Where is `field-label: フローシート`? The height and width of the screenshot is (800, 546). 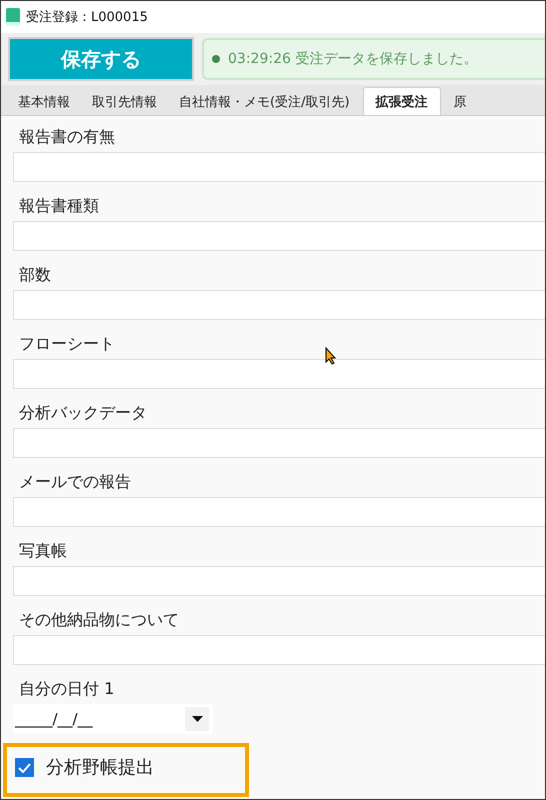 field-label: フローシート is located at coordinates (66, 344).